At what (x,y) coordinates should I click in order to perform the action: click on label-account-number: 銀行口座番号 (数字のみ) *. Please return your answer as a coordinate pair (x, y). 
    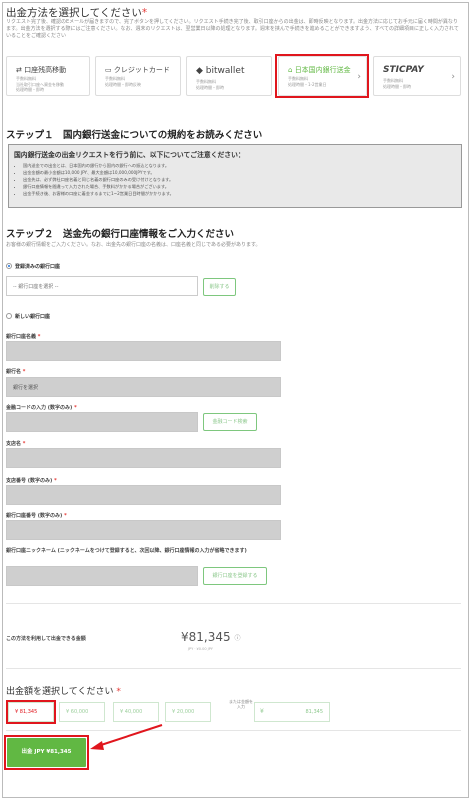
    Looking at the image, I should click on (36, 516).